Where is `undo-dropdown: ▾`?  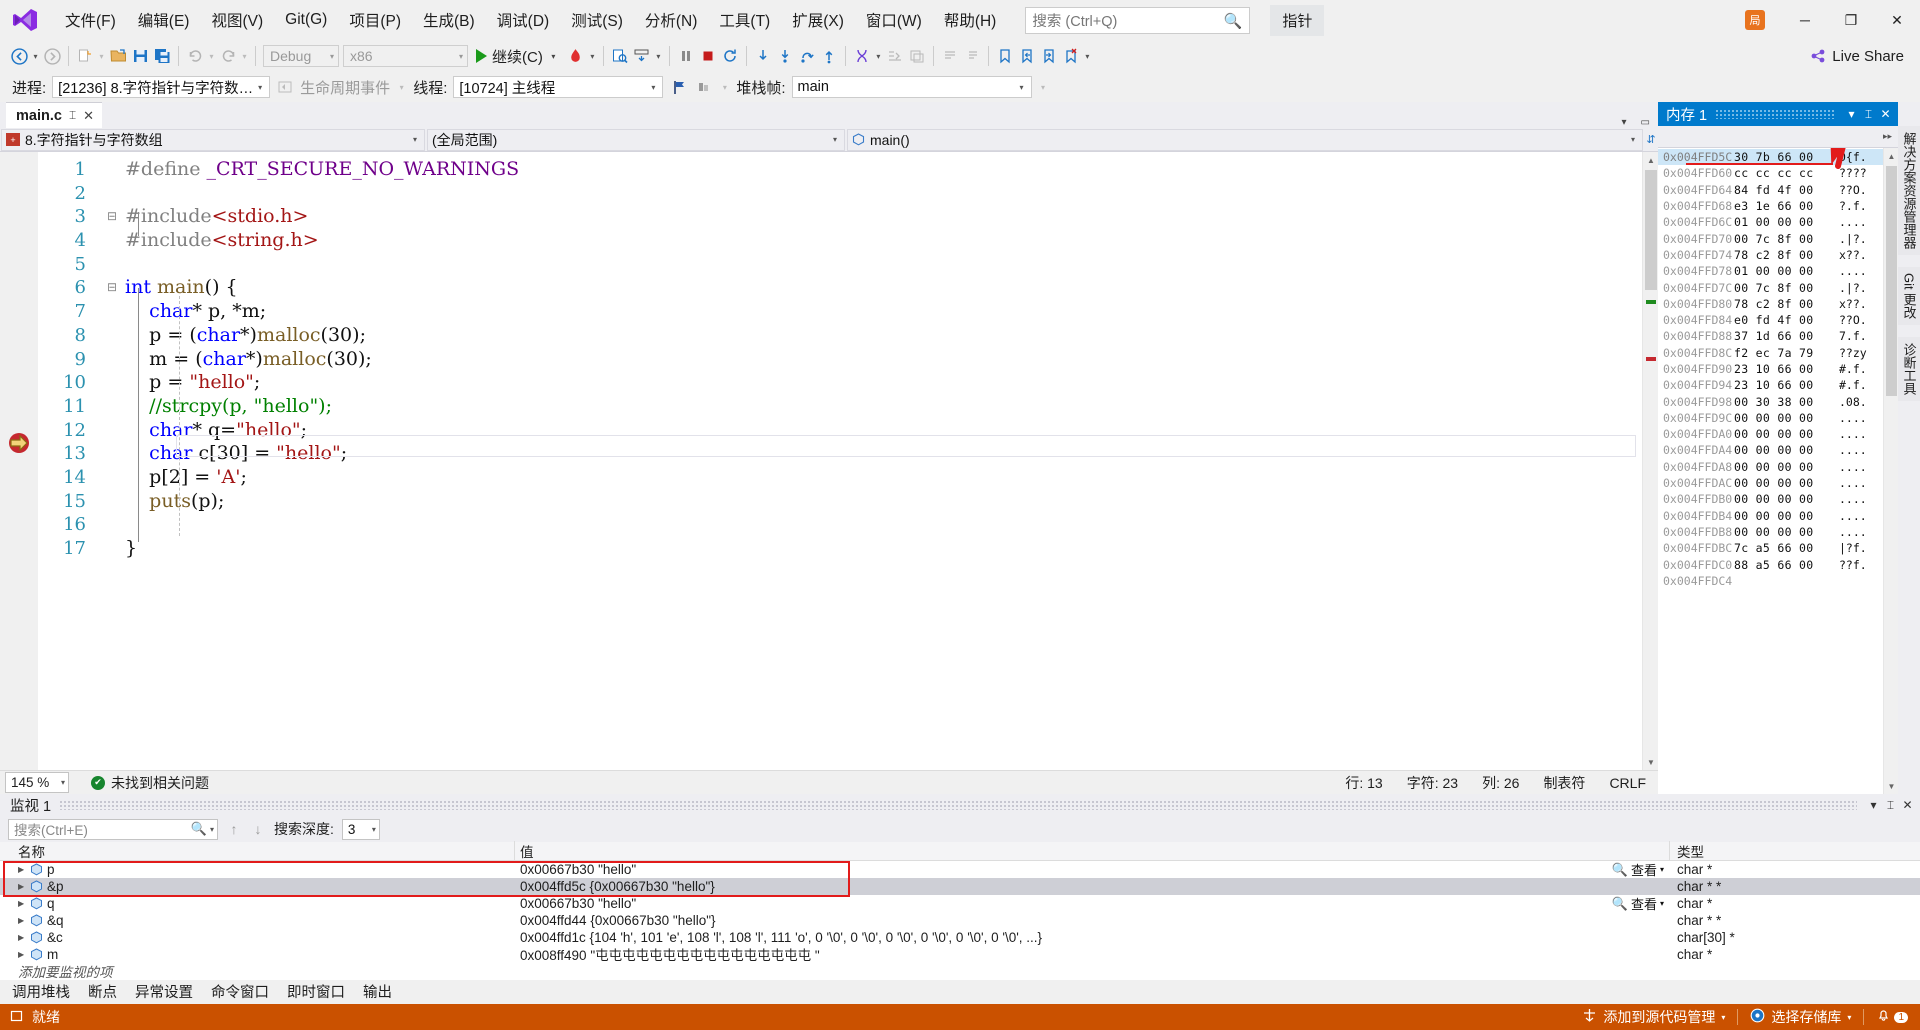
undo-dropdown: ▾ is located at coordinates (211, 56).